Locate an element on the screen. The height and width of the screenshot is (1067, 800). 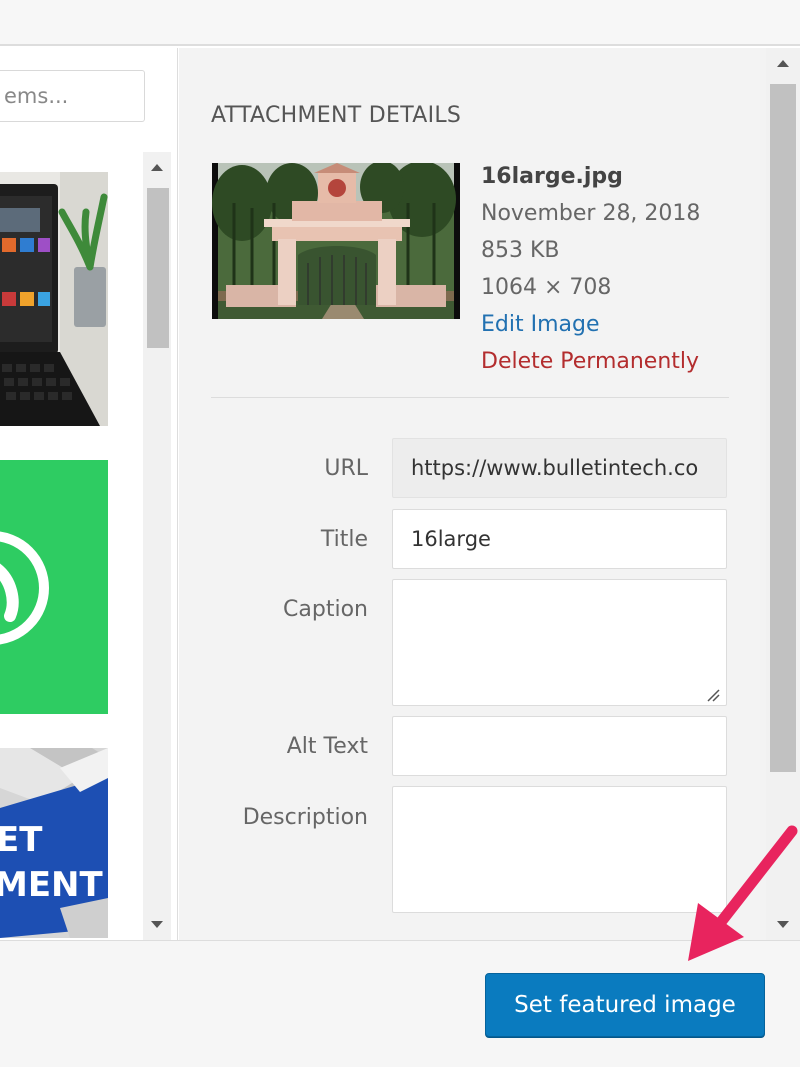
media-search-input is located at coordinates (74, 96).